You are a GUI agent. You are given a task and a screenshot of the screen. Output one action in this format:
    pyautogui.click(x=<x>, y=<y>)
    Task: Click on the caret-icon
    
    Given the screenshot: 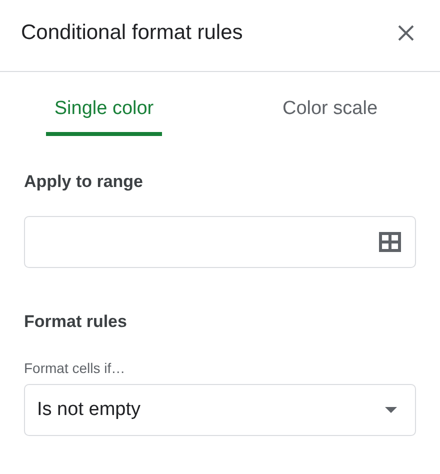 What is the action you would take?
    pyautogui.click(x=391, y=410)
    